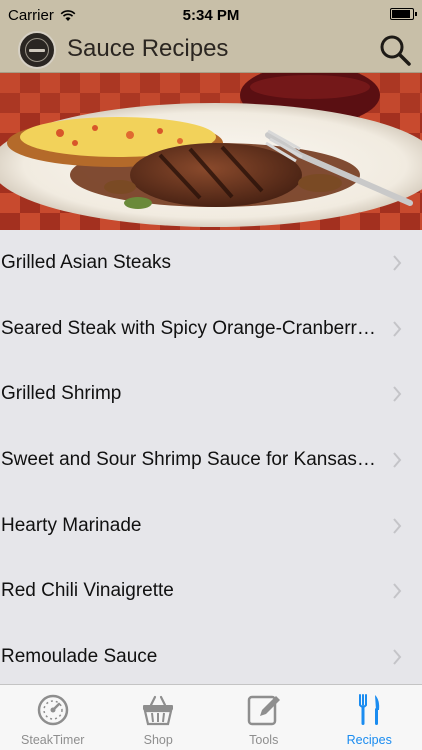 The image size is (422, 750). What do you see at coordinates (53, 740) in the screenshot?
I see `tab-label: SteakTimer` at bounding box center [53, 740].